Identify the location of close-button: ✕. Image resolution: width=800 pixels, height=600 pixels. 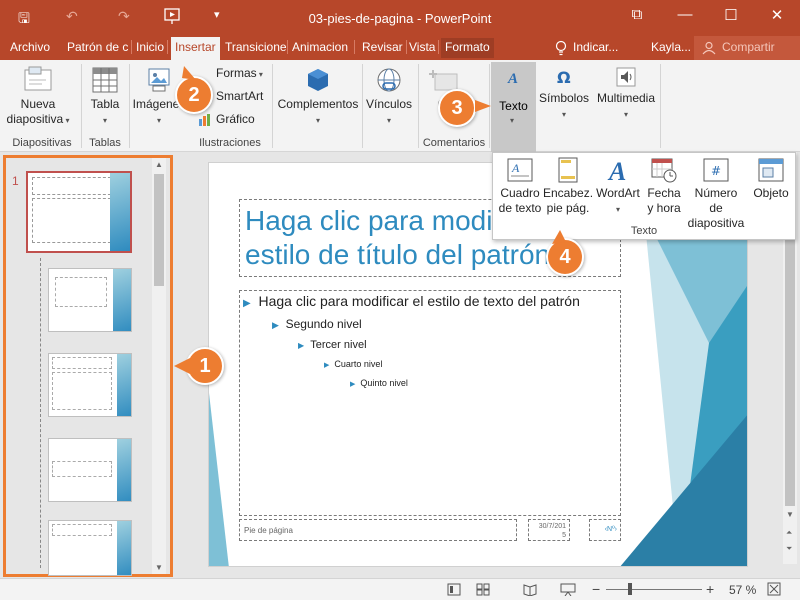
(777, 15).